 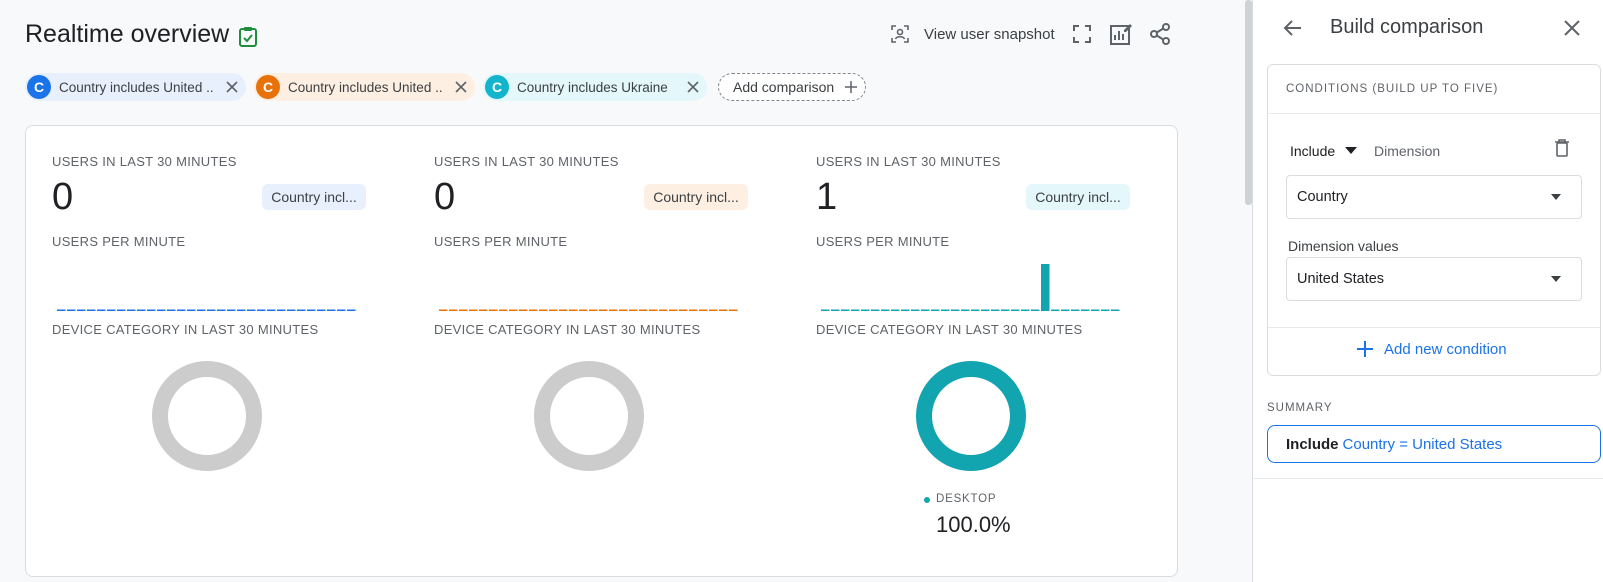 What do you see at coordinates (927, 500) in the screenshot?
I see `desktop-legend-dot` at bounding box center [927, 500].